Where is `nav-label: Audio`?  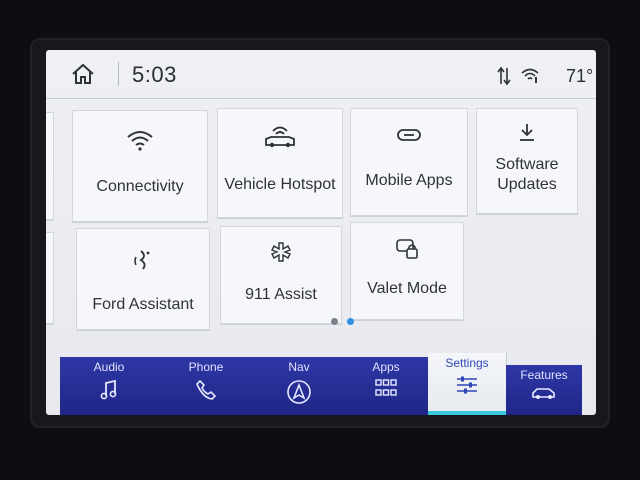
nav-label: Audio is located at coordinates (109, 367).